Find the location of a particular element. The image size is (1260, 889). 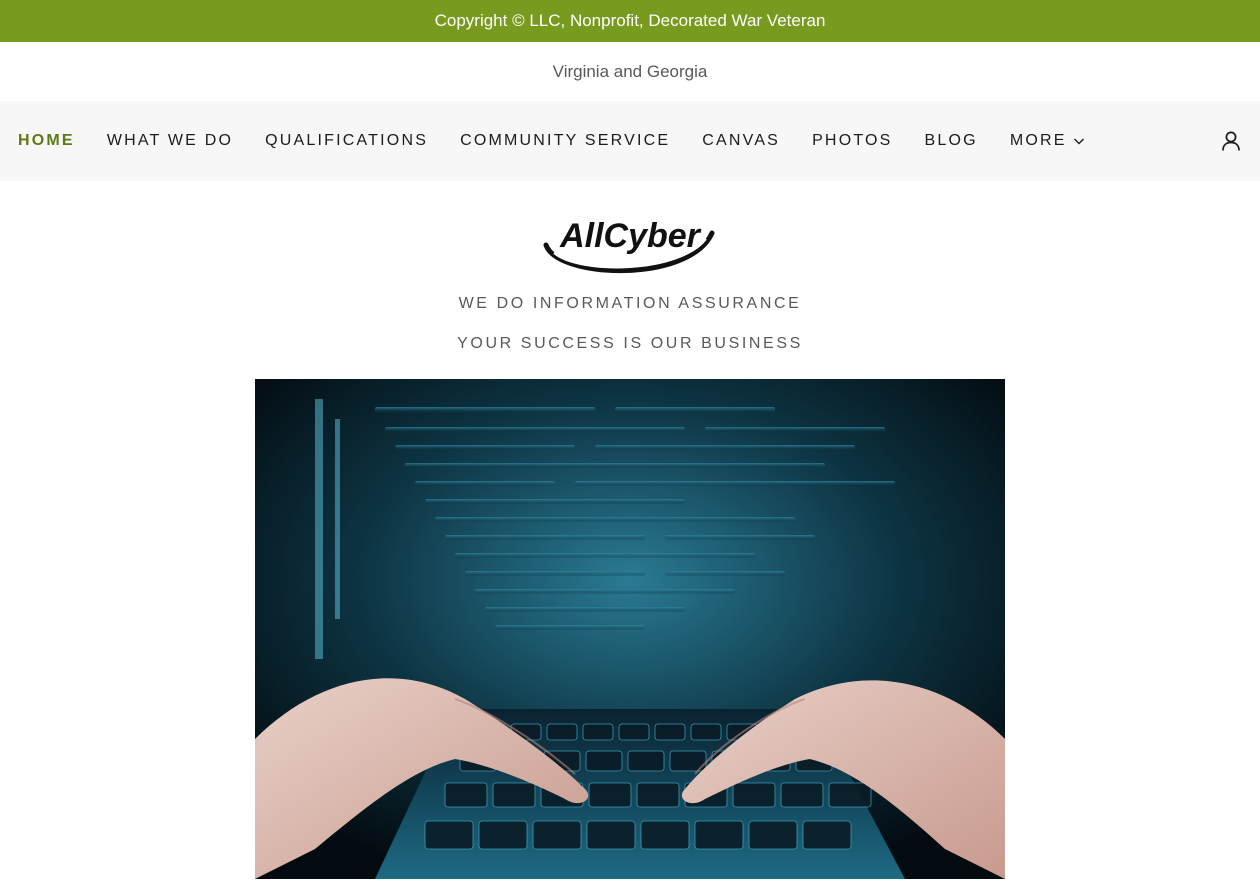

logo-text: AllCyber is located at coordinates (630, 236).